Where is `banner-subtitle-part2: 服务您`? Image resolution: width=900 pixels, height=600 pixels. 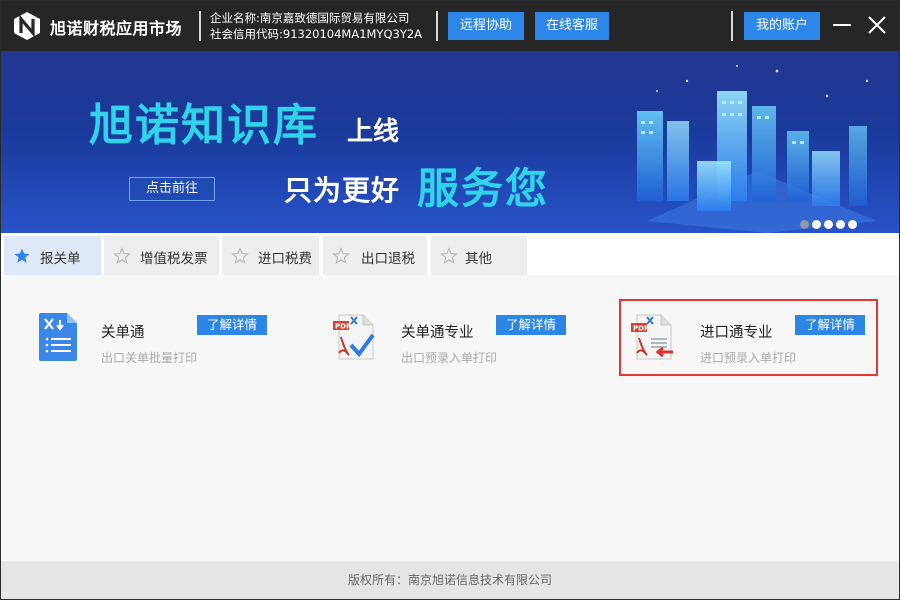 banner-subtitle-part2: 服务您 is located at coordinates (483, 188).